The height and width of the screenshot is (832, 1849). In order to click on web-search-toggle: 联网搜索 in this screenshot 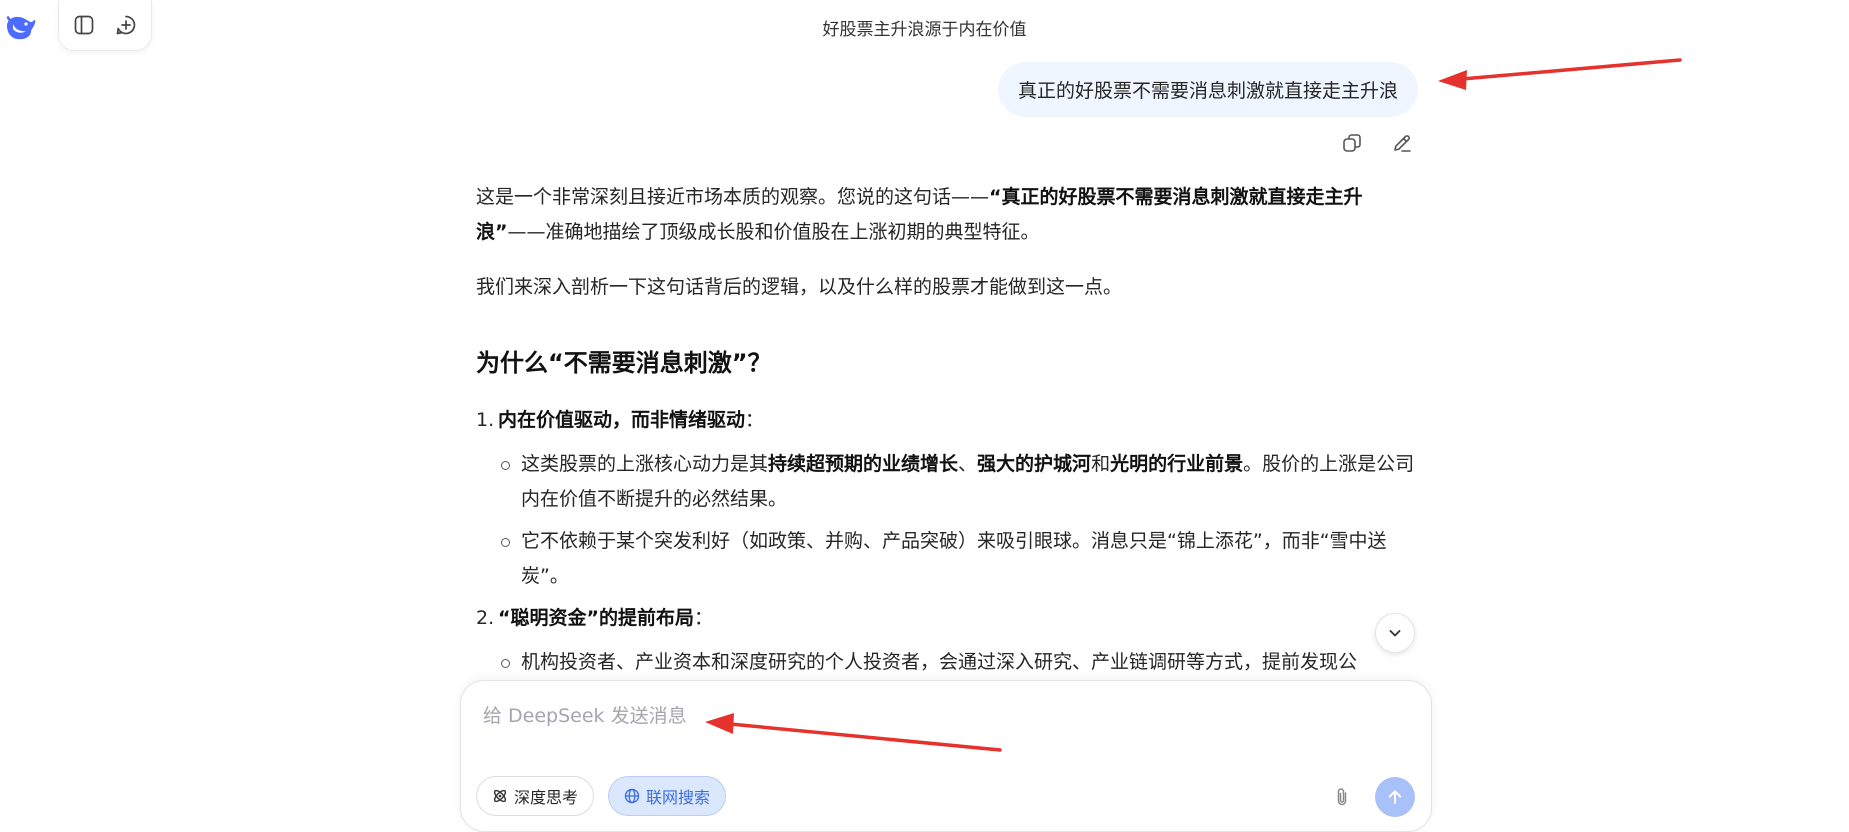, I will do `click(667, 796)`.